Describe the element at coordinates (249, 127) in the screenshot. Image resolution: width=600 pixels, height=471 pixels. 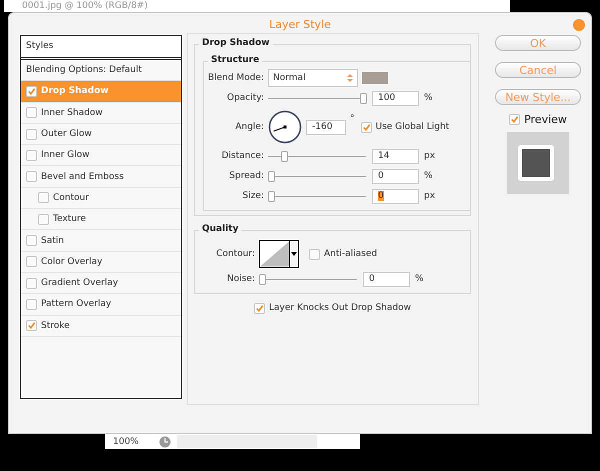
I see `field-label: Angle:` at that location.